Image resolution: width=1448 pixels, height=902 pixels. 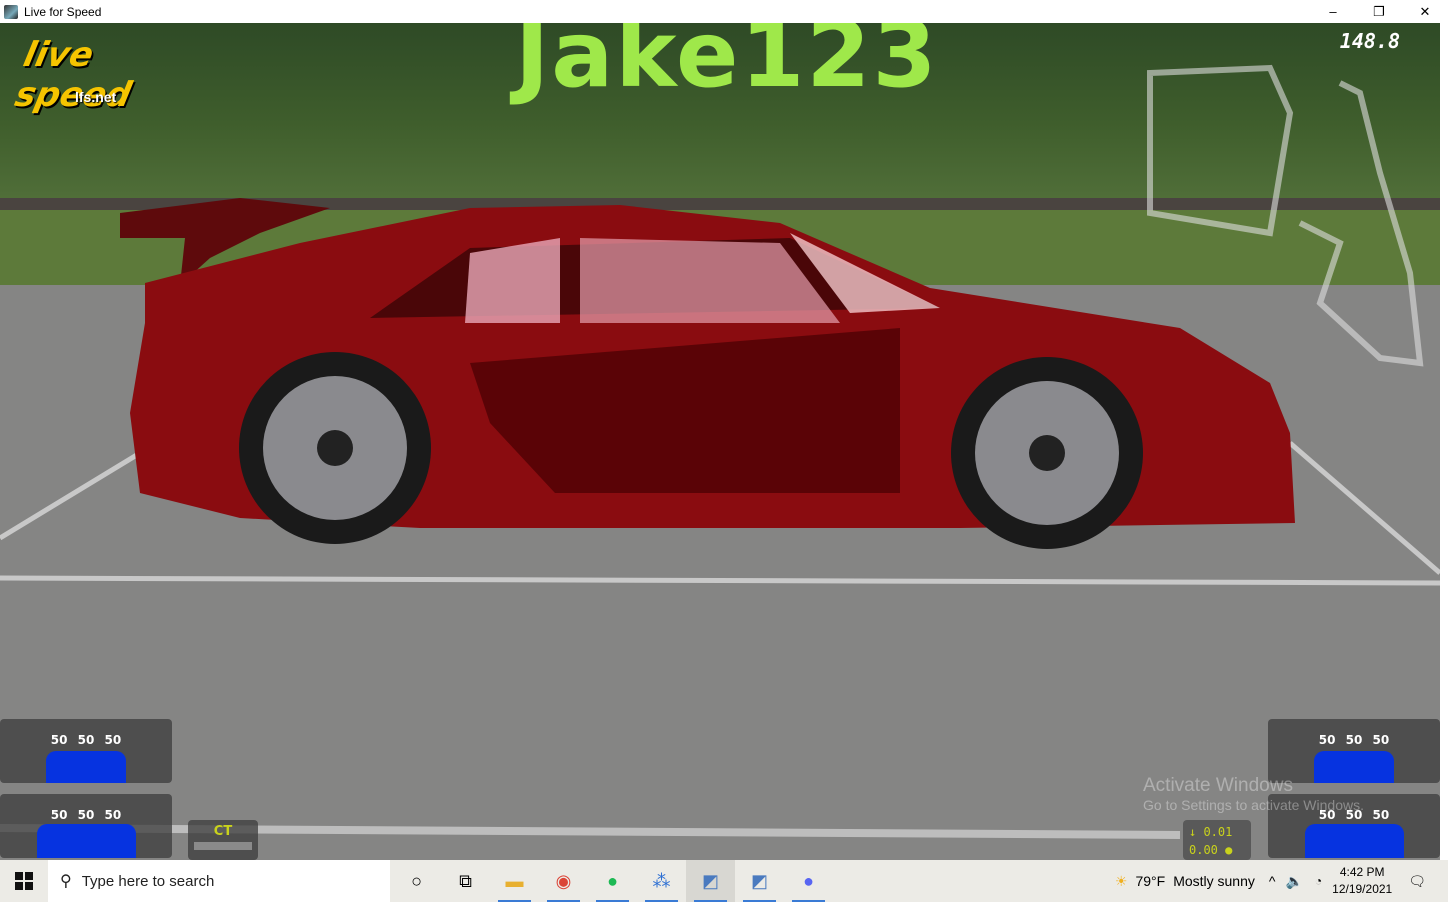 I want to click on network-app-icon: ⁂, so click(x=661, y=881).